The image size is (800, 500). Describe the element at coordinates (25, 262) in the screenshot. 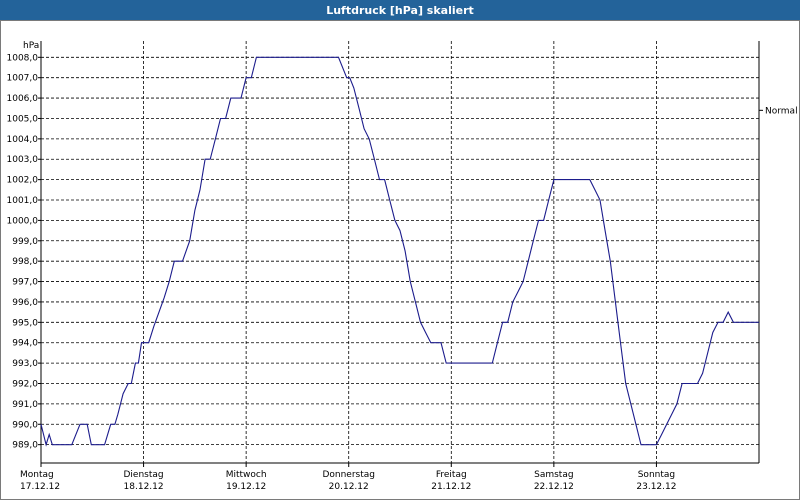

I see `y-tick-label: 998,0` at that location.